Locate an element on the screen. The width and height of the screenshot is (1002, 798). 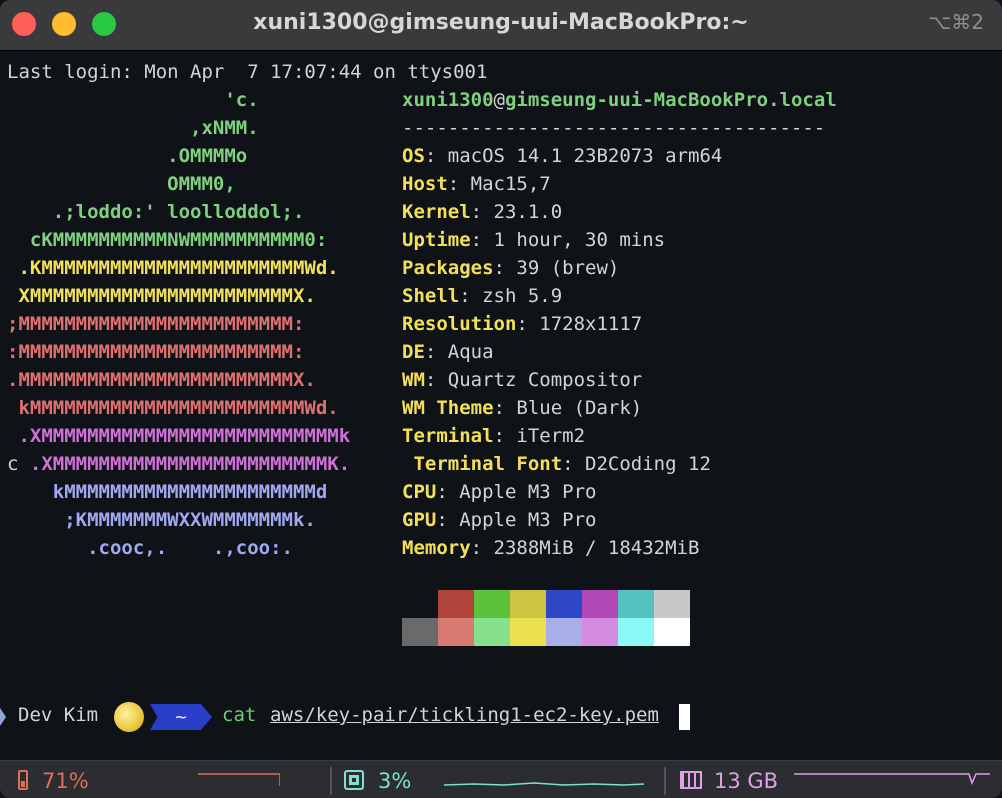
info-row: Memory: 2388MiB / 18432MiB is located at coordinates (550, 548).